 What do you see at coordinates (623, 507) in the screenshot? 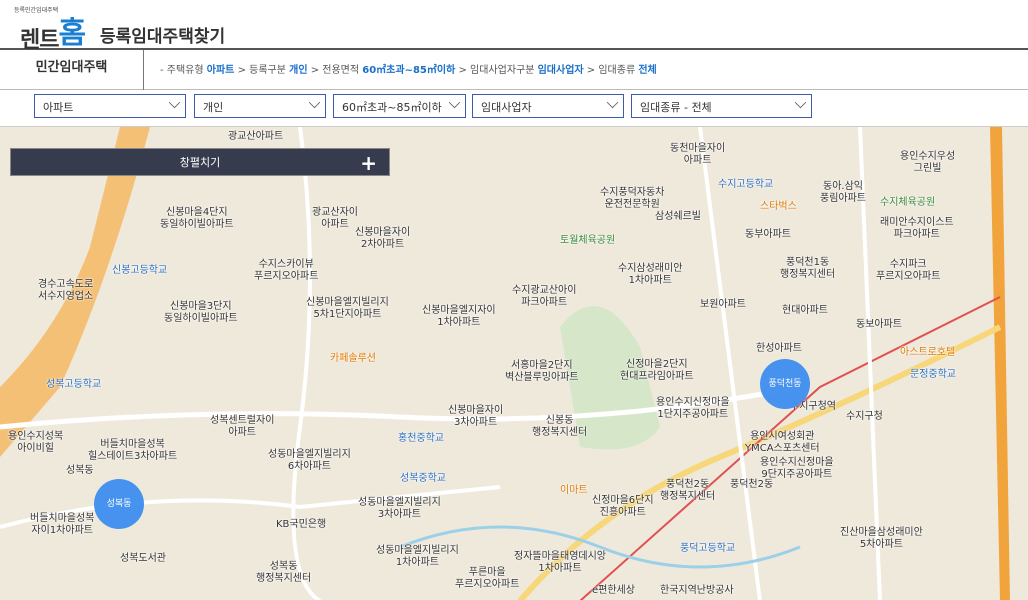
I see `map-label: 신정마을6단지 진흥아파트` at bounding box center [623, 507].